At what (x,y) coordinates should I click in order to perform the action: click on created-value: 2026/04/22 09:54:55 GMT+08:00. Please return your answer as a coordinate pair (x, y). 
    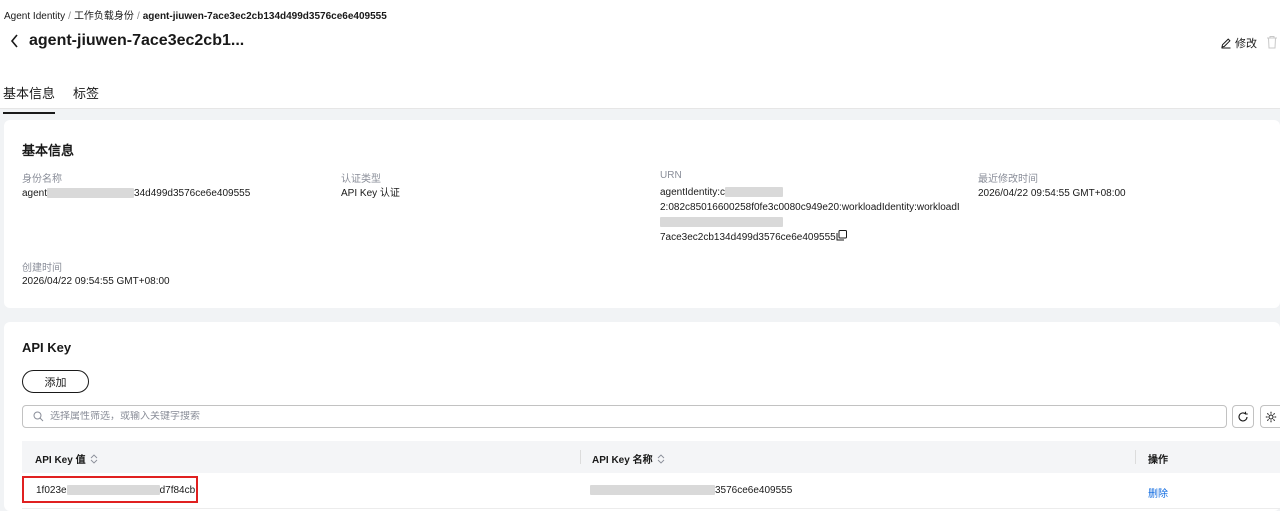
    Looking at the image, I should click on (96, 281).